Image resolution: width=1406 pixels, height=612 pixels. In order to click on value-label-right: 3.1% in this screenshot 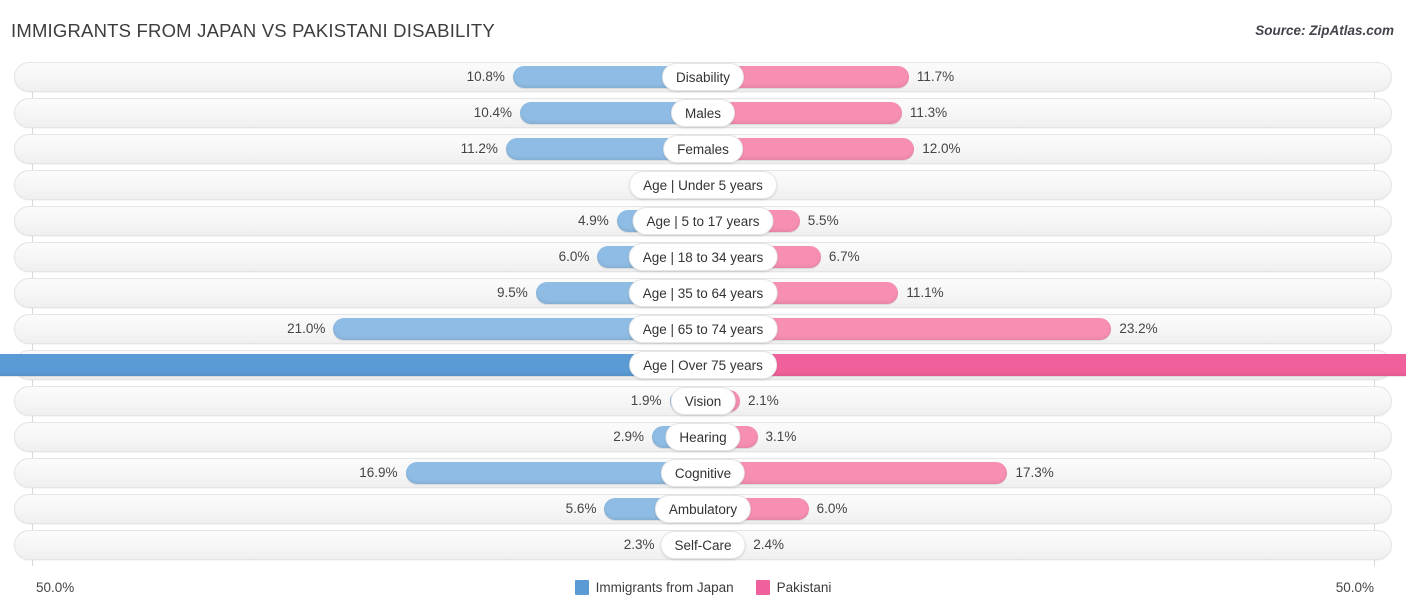, I will do `click(781, 436)`.